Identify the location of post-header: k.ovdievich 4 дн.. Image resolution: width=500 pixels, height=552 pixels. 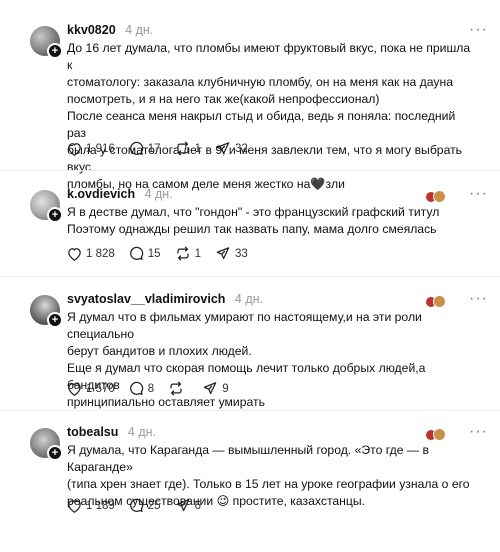
(120, 194).